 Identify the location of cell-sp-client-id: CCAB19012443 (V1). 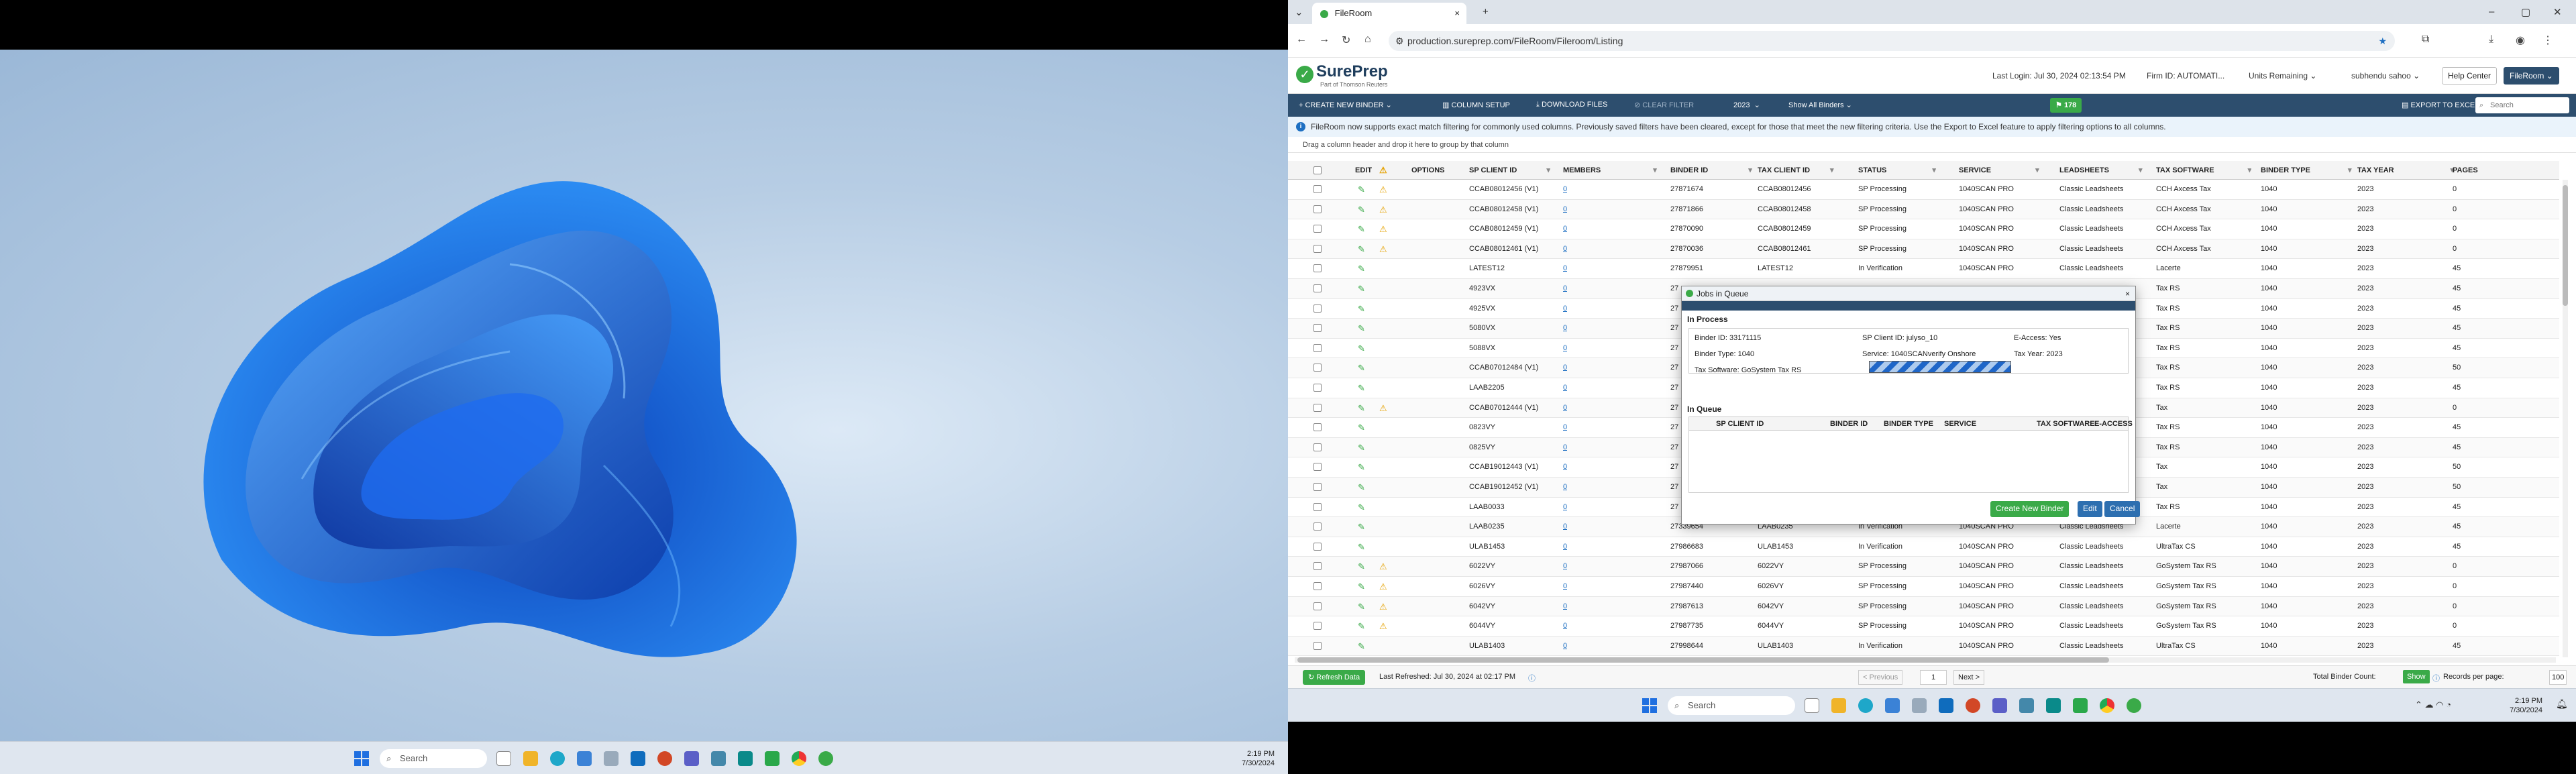
(1503, 467).